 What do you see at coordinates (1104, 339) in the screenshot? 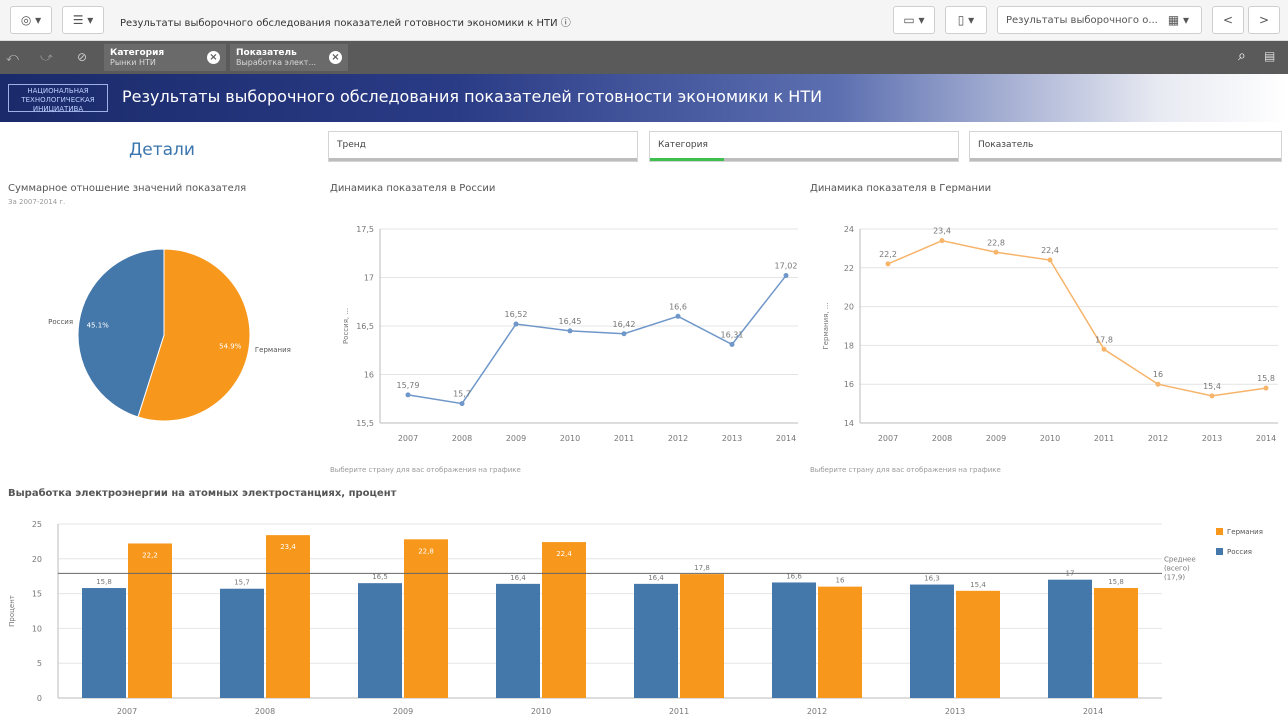
I see `de-data-label: 17,8` at bounding box center [1104, 339].